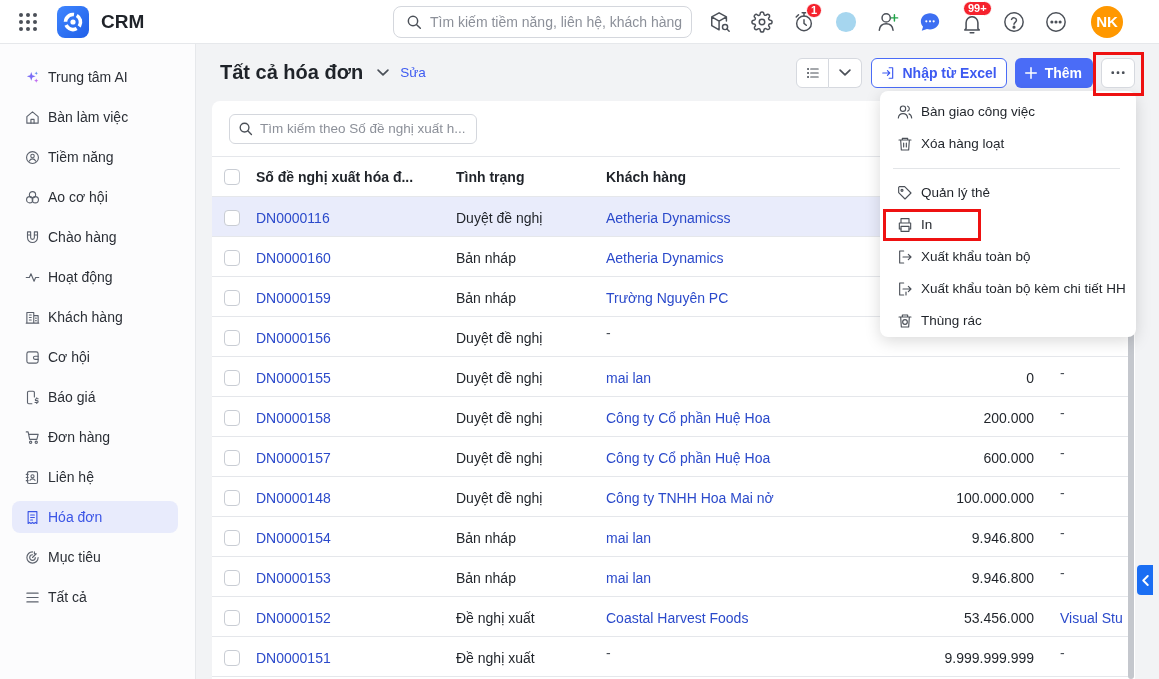  What do you see at coordinates (293, 378) in the screenshot?
I see `invoice-link: DN0000155` at bounding box center [293, 378].